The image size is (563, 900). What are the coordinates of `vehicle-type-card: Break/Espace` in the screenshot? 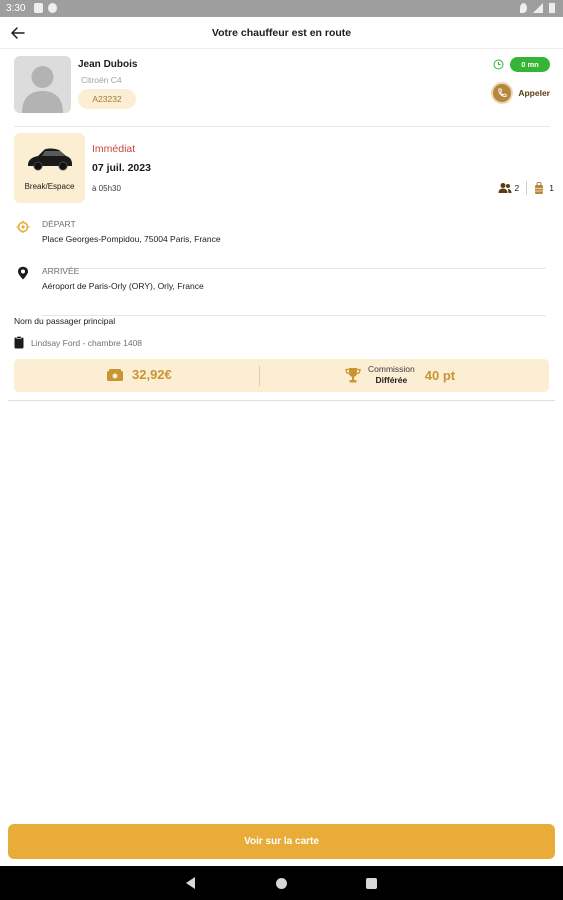 It's located at (49, 168).